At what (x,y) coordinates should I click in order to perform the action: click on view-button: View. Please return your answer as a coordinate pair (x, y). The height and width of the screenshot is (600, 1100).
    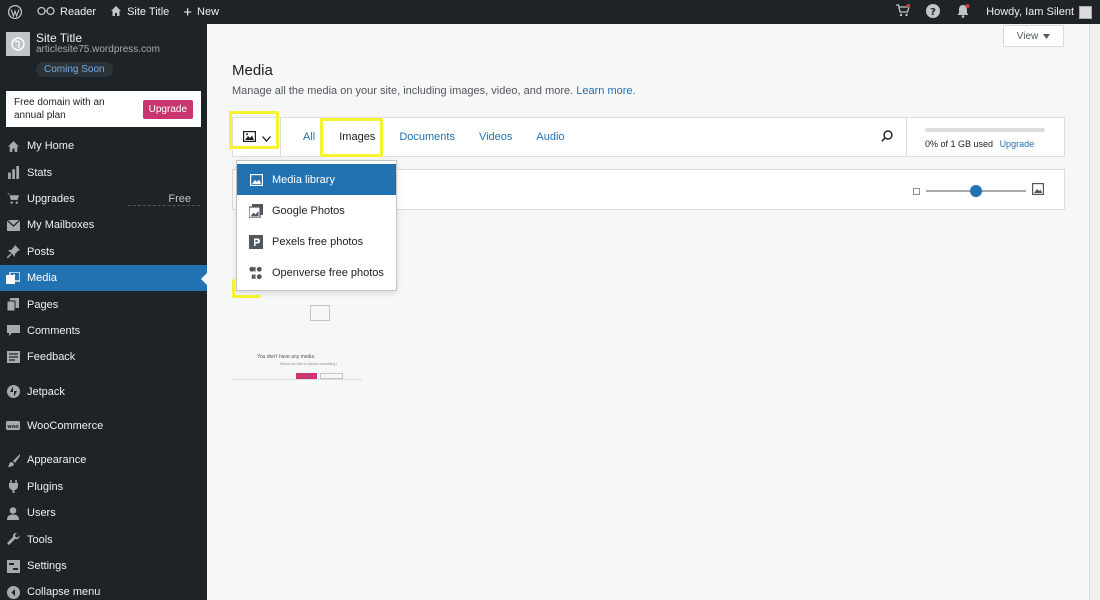
    Looking at the image, I should click on (1033, 36).